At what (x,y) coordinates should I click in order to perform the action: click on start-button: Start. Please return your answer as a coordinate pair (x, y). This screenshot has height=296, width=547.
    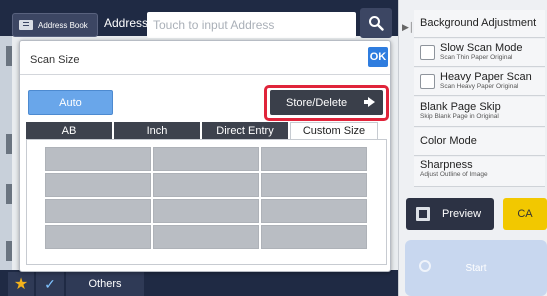
    Looking at the image, I should click on (476, 268).